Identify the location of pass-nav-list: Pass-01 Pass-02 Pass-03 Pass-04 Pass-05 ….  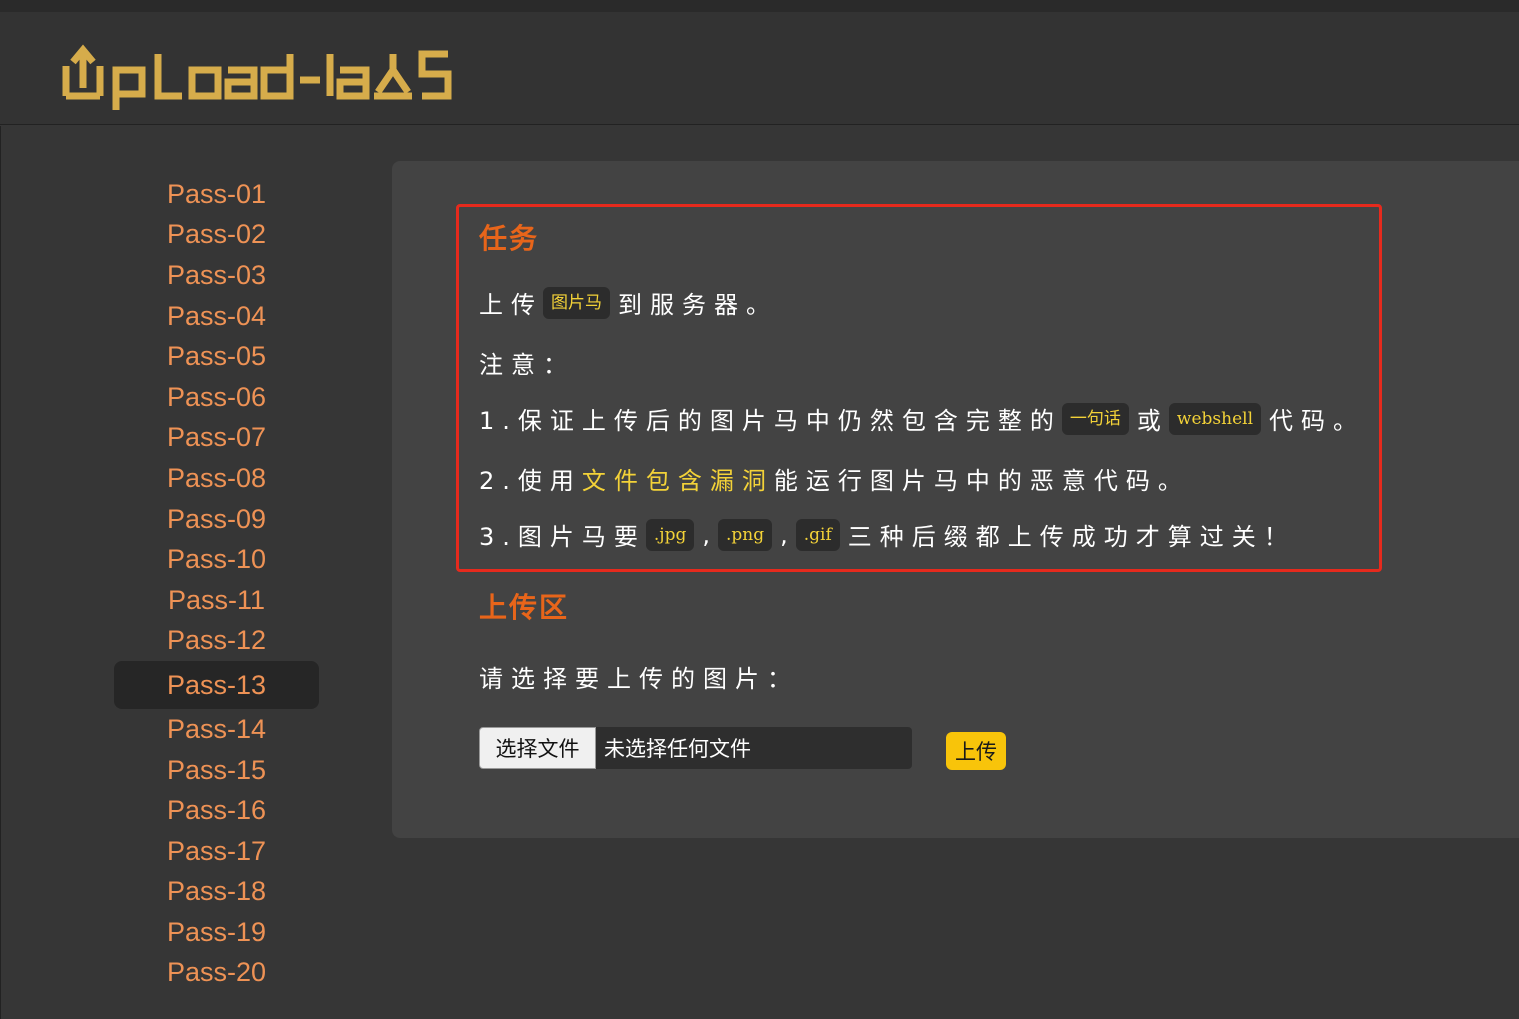
(216, 583).